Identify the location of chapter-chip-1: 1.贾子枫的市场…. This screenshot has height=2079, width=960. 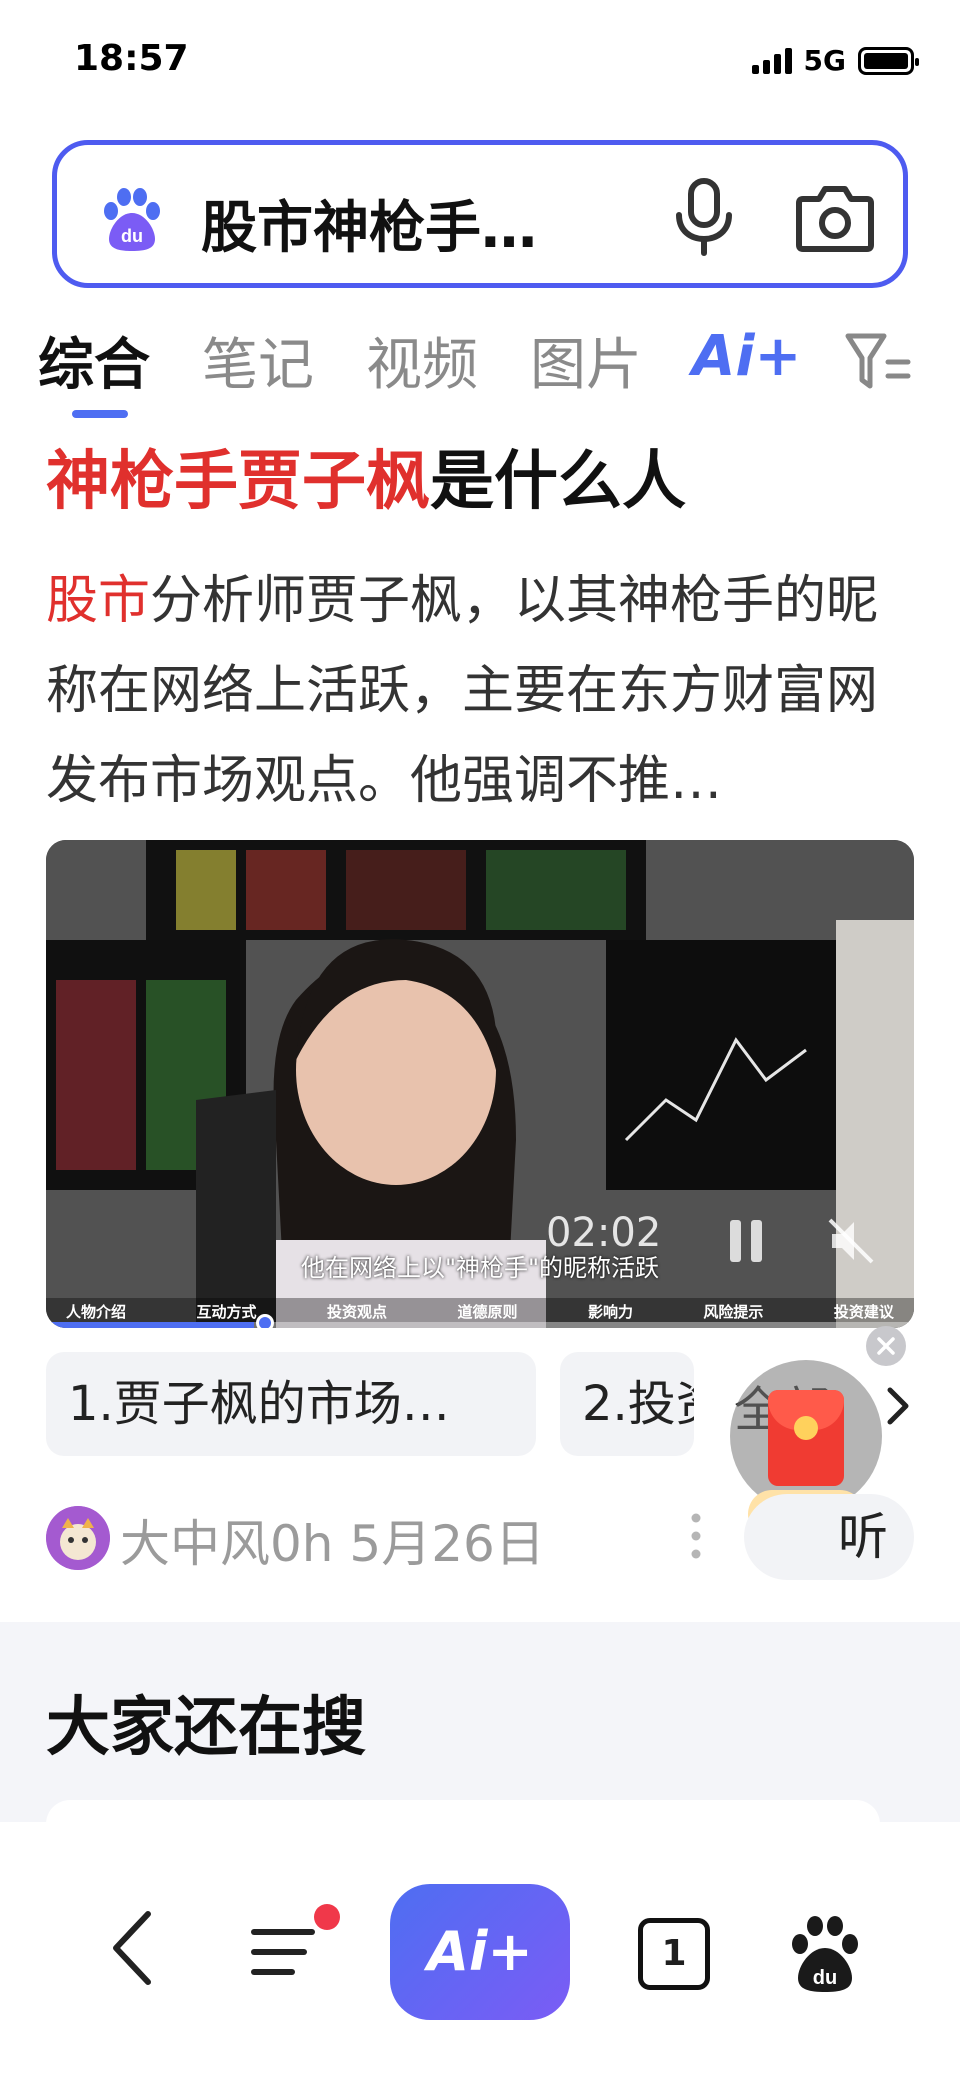
(291, 1404).